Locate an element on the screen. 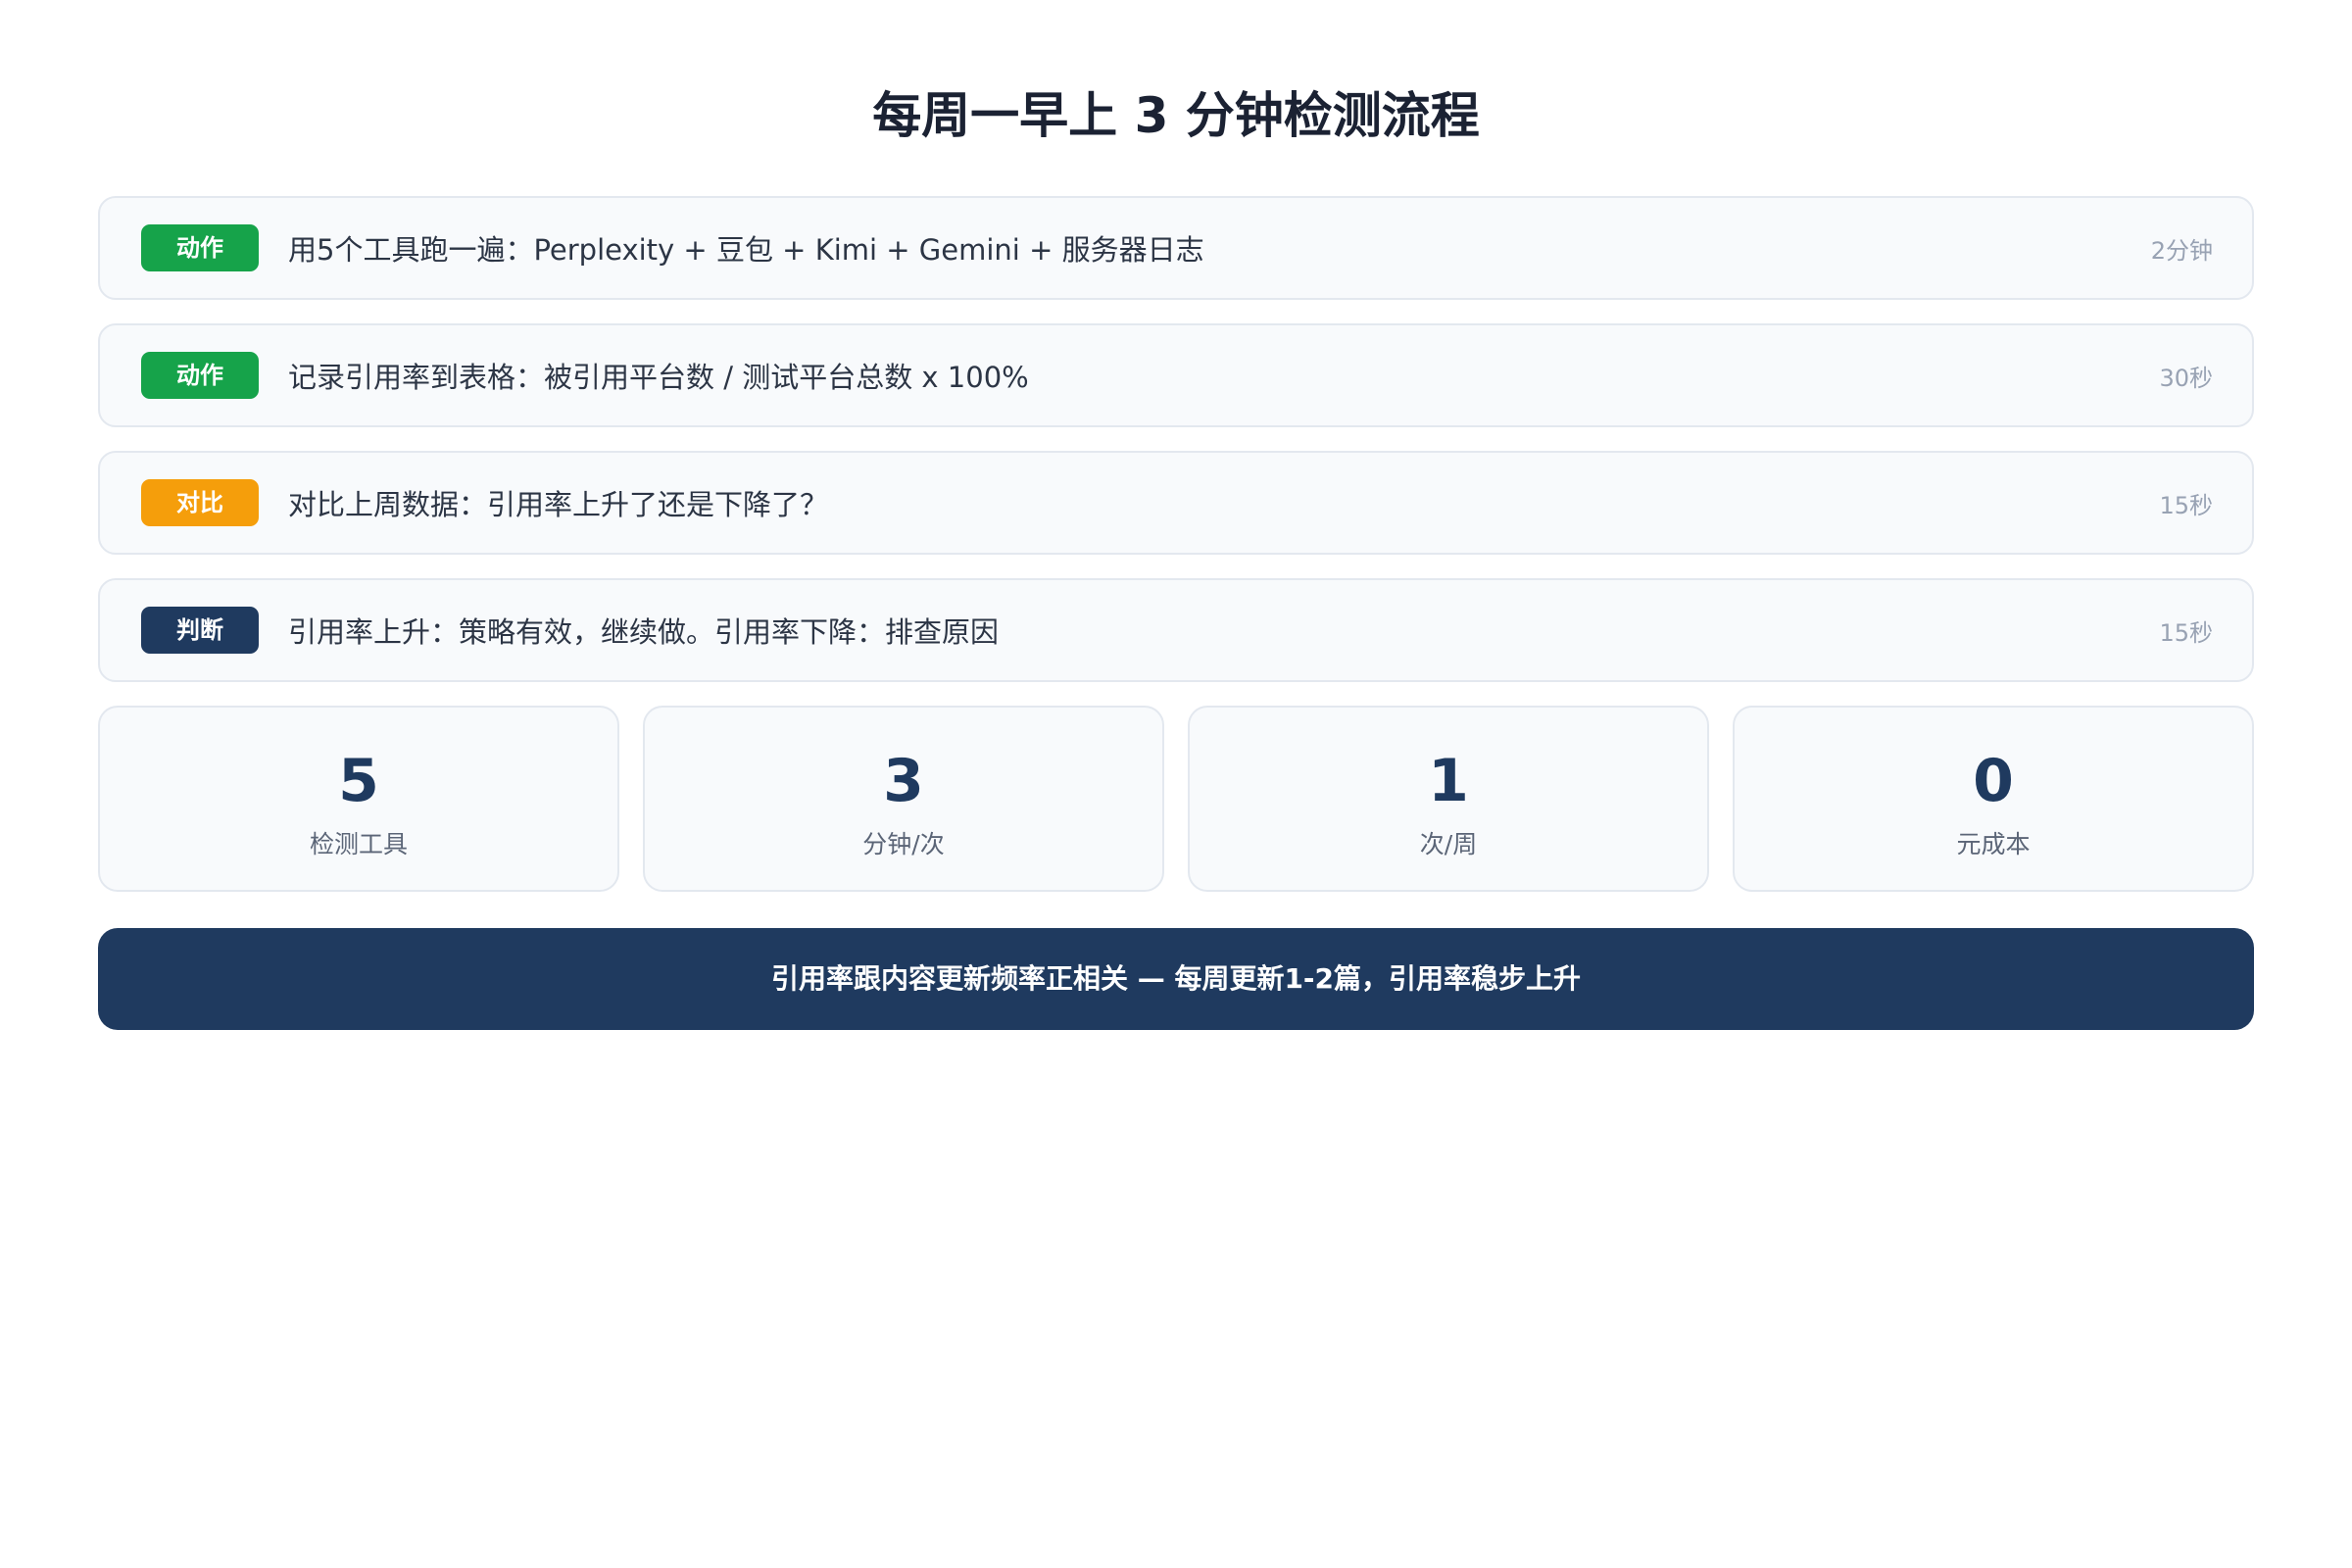 This screenshot has height=1568, width=2352. step-text: 引用率上升：策略有效，继续做。引用率下降：排查原因 is located at coordinates (644, 632).